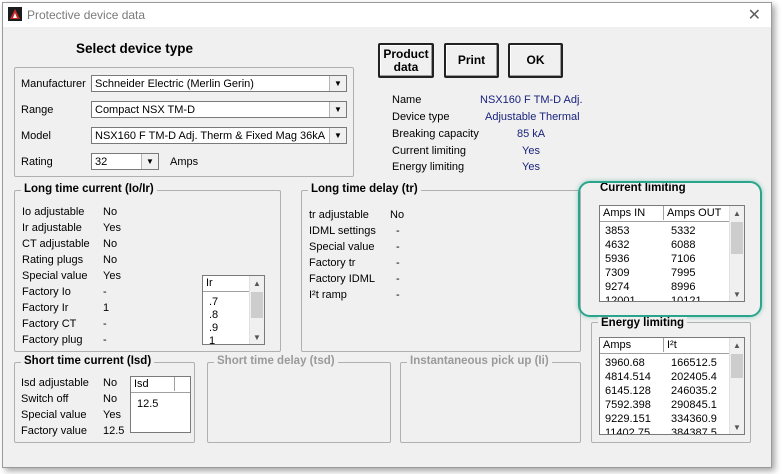 The image size is (782, 474). I want to click on setting-label: Io adjustable, so click(53, 212).